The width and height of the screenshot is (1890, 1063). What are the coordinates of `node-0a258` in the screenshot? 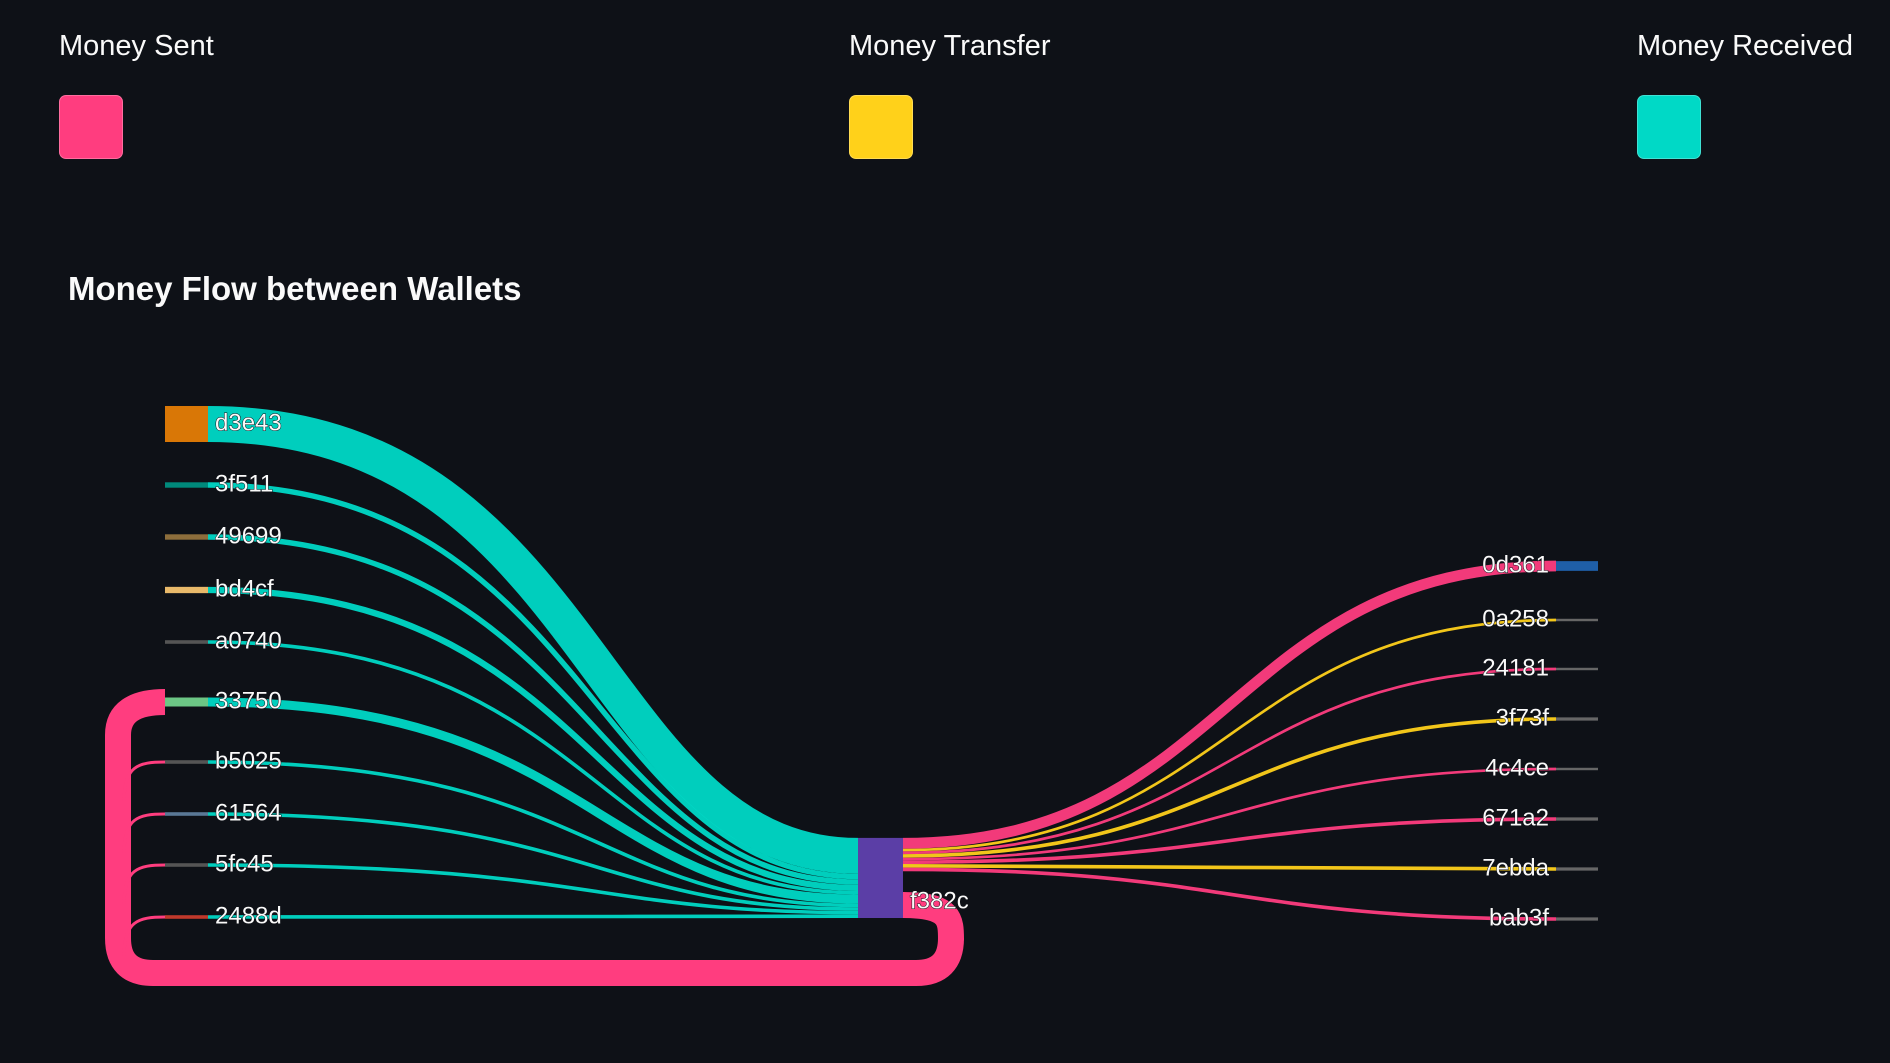 It's located at (1577, 620).